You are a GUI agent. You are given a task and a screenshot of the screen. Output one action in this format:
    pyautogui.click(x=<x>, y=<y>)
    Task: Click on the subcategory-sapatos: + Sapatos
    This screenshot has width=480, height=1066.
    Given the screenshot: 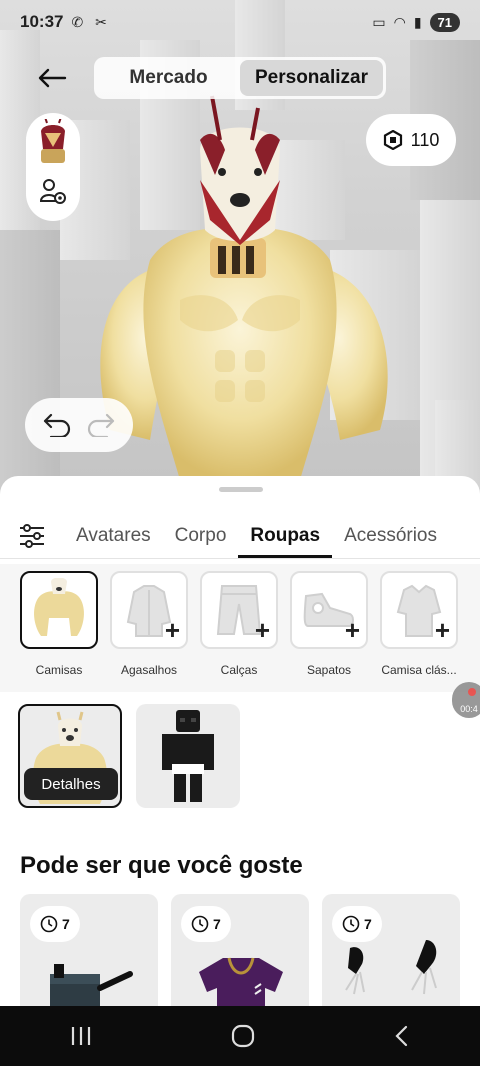 What is the action you would take?
    pyautogui.click(x=329, y=631)
    